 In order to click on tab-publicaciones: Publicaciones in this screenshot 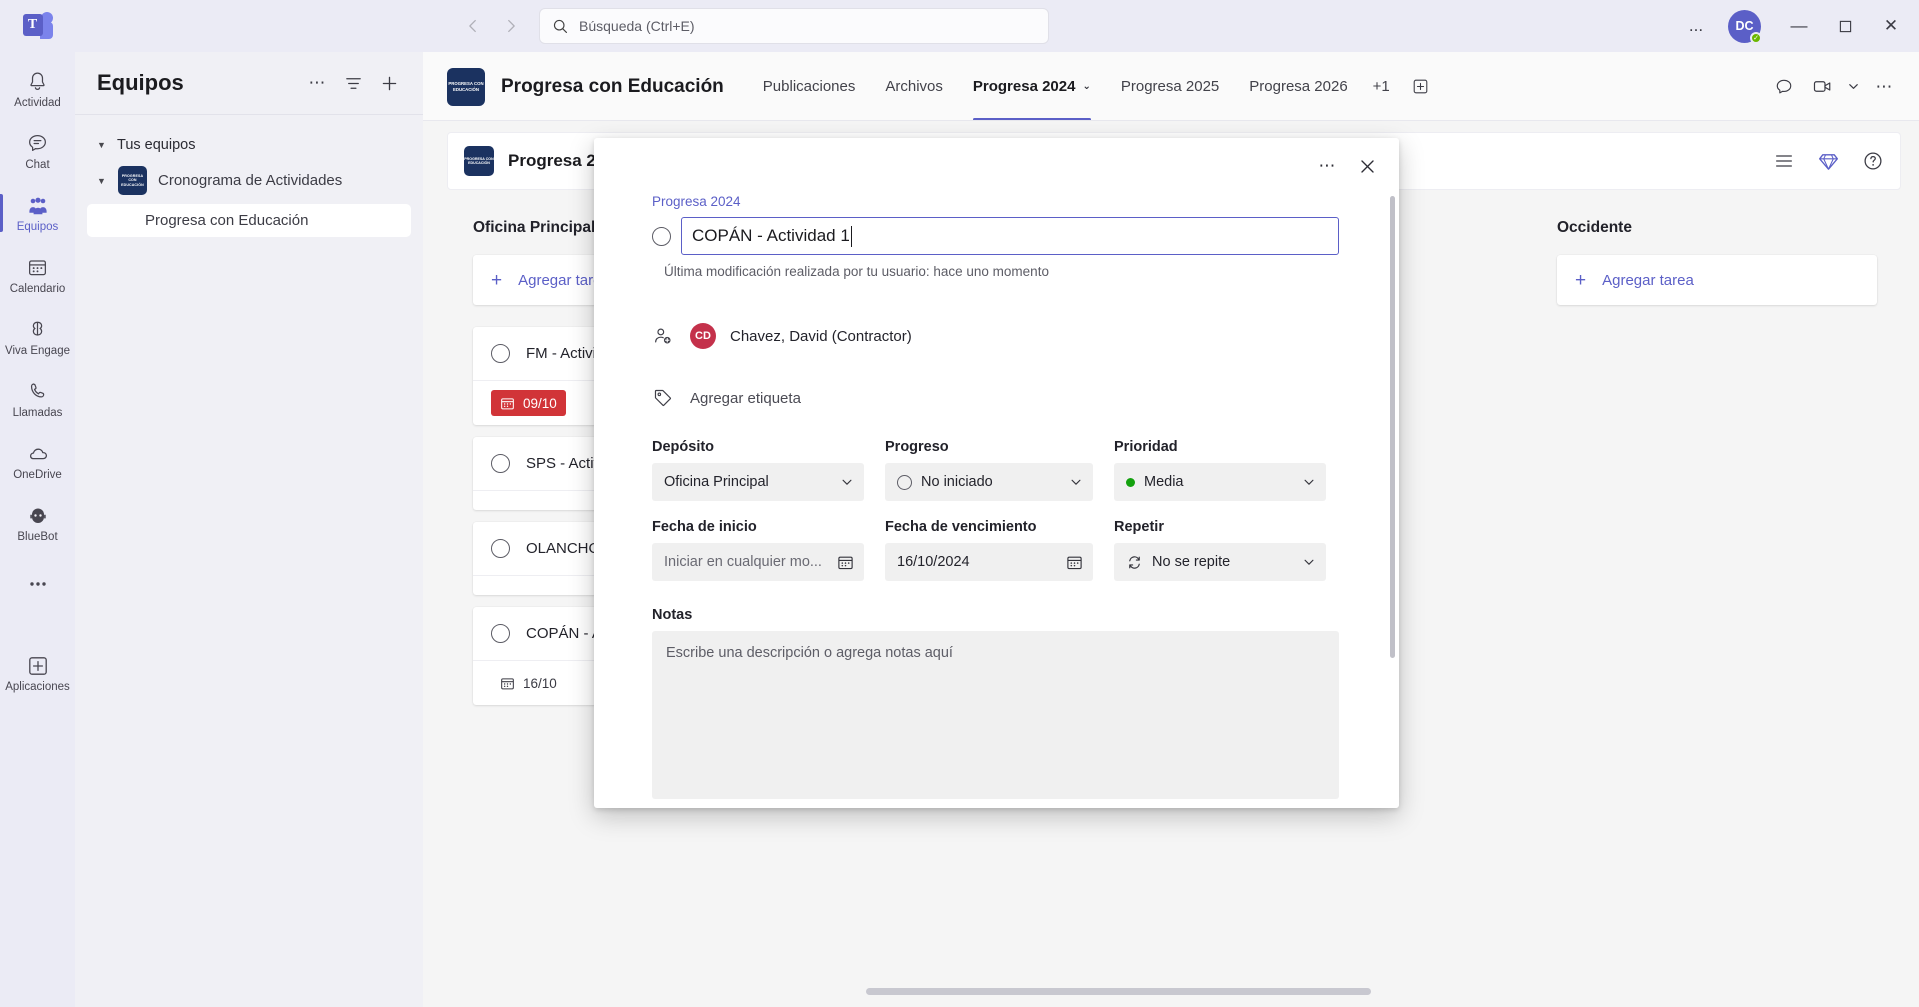, I will do `click(809, 86)`.